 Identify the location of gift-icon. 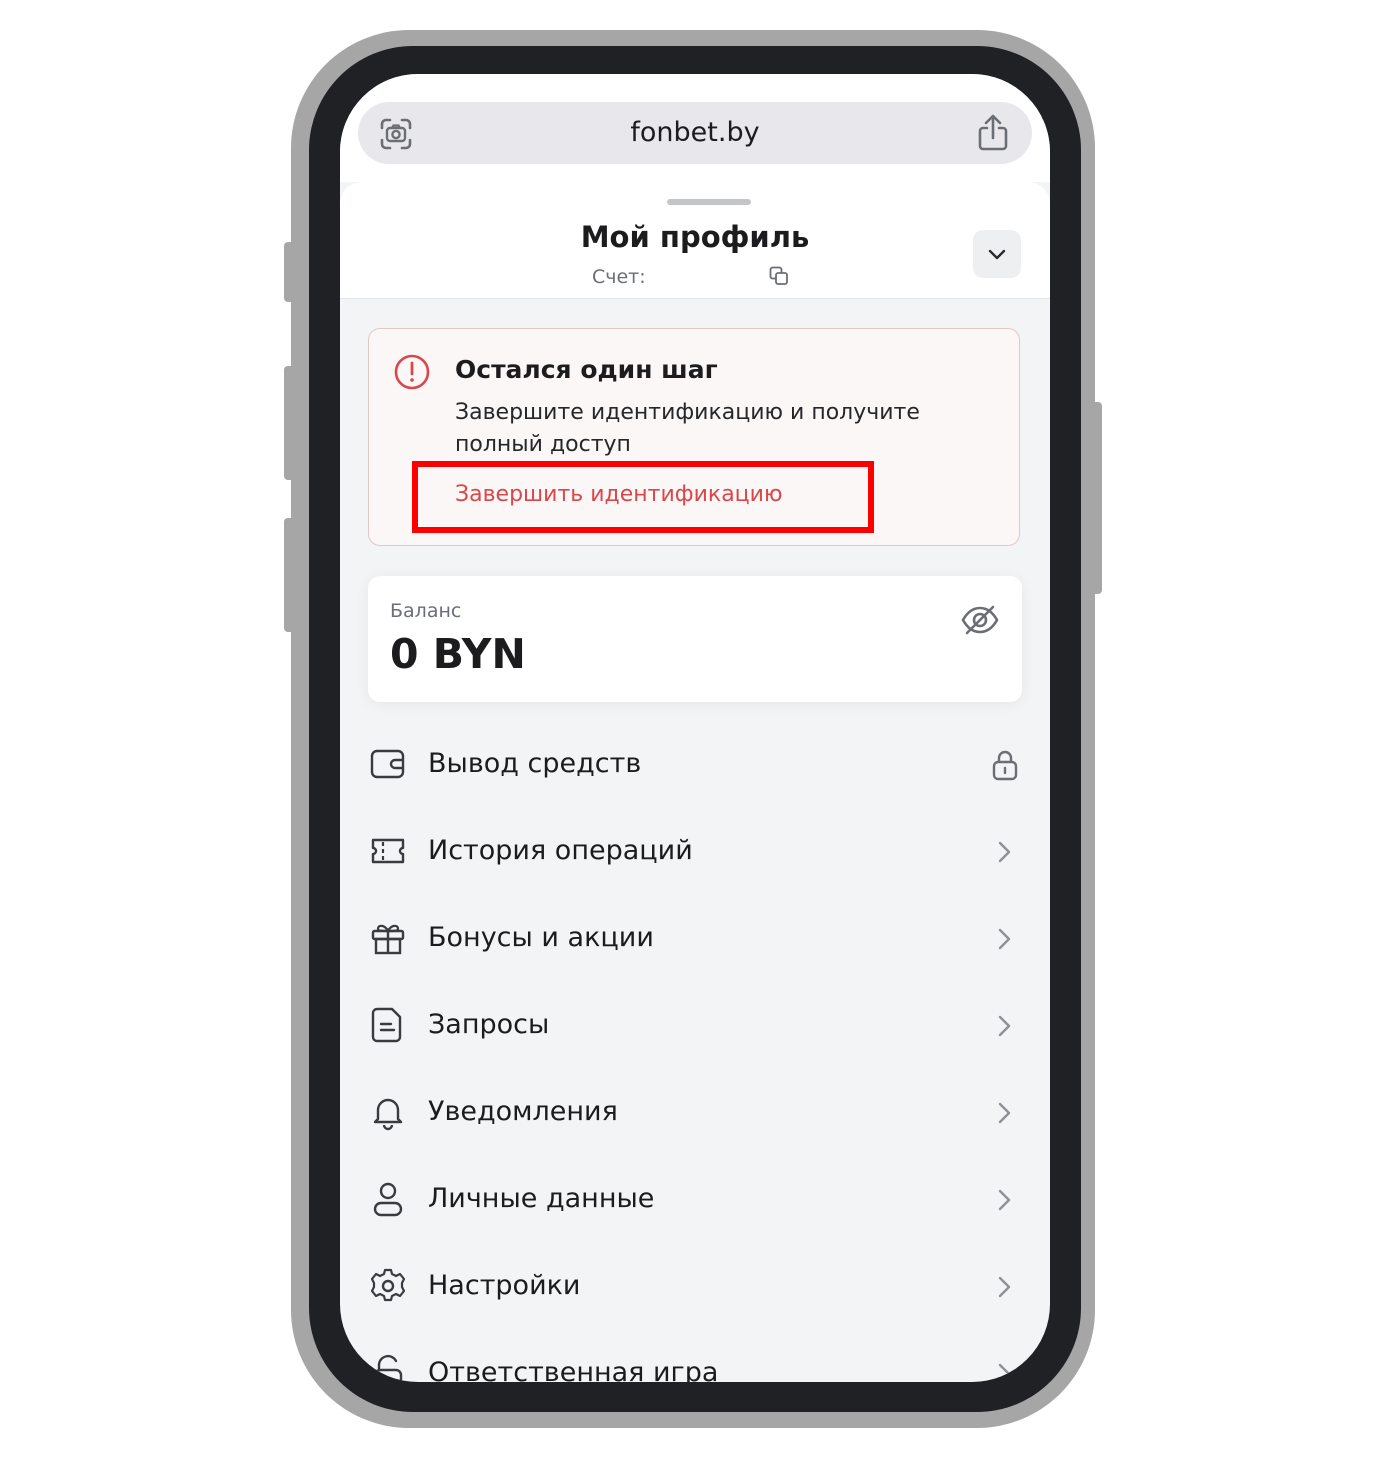
(388, 939).